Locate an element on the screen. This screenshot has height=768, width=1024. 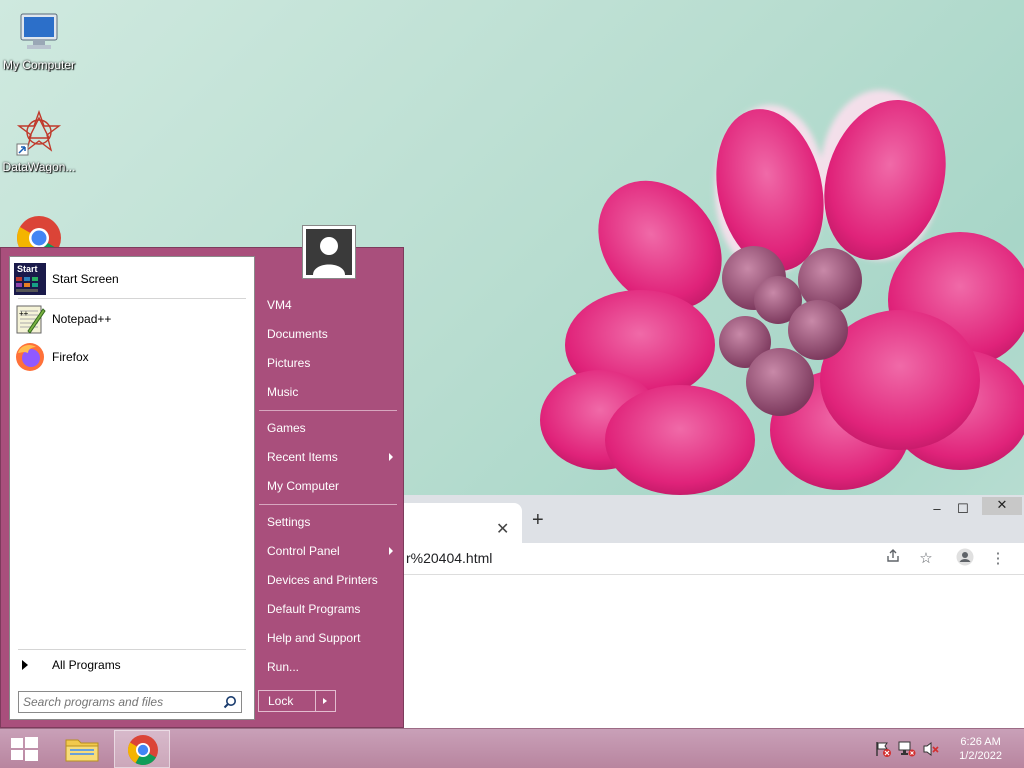
clock-date: 1/2/2022 is located at coordinates (980, 756).